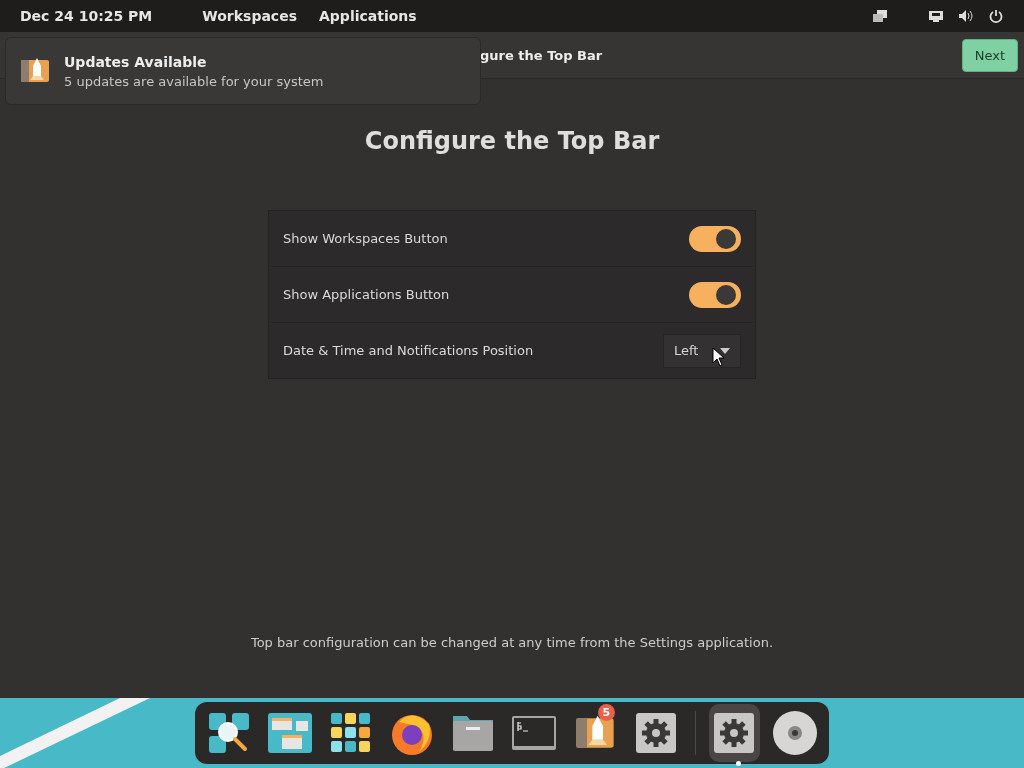 This screenshot has width=1024, height=768. Describe the element at coordinates (228, 733) in the screenshot. I see `search-icon` at that location.